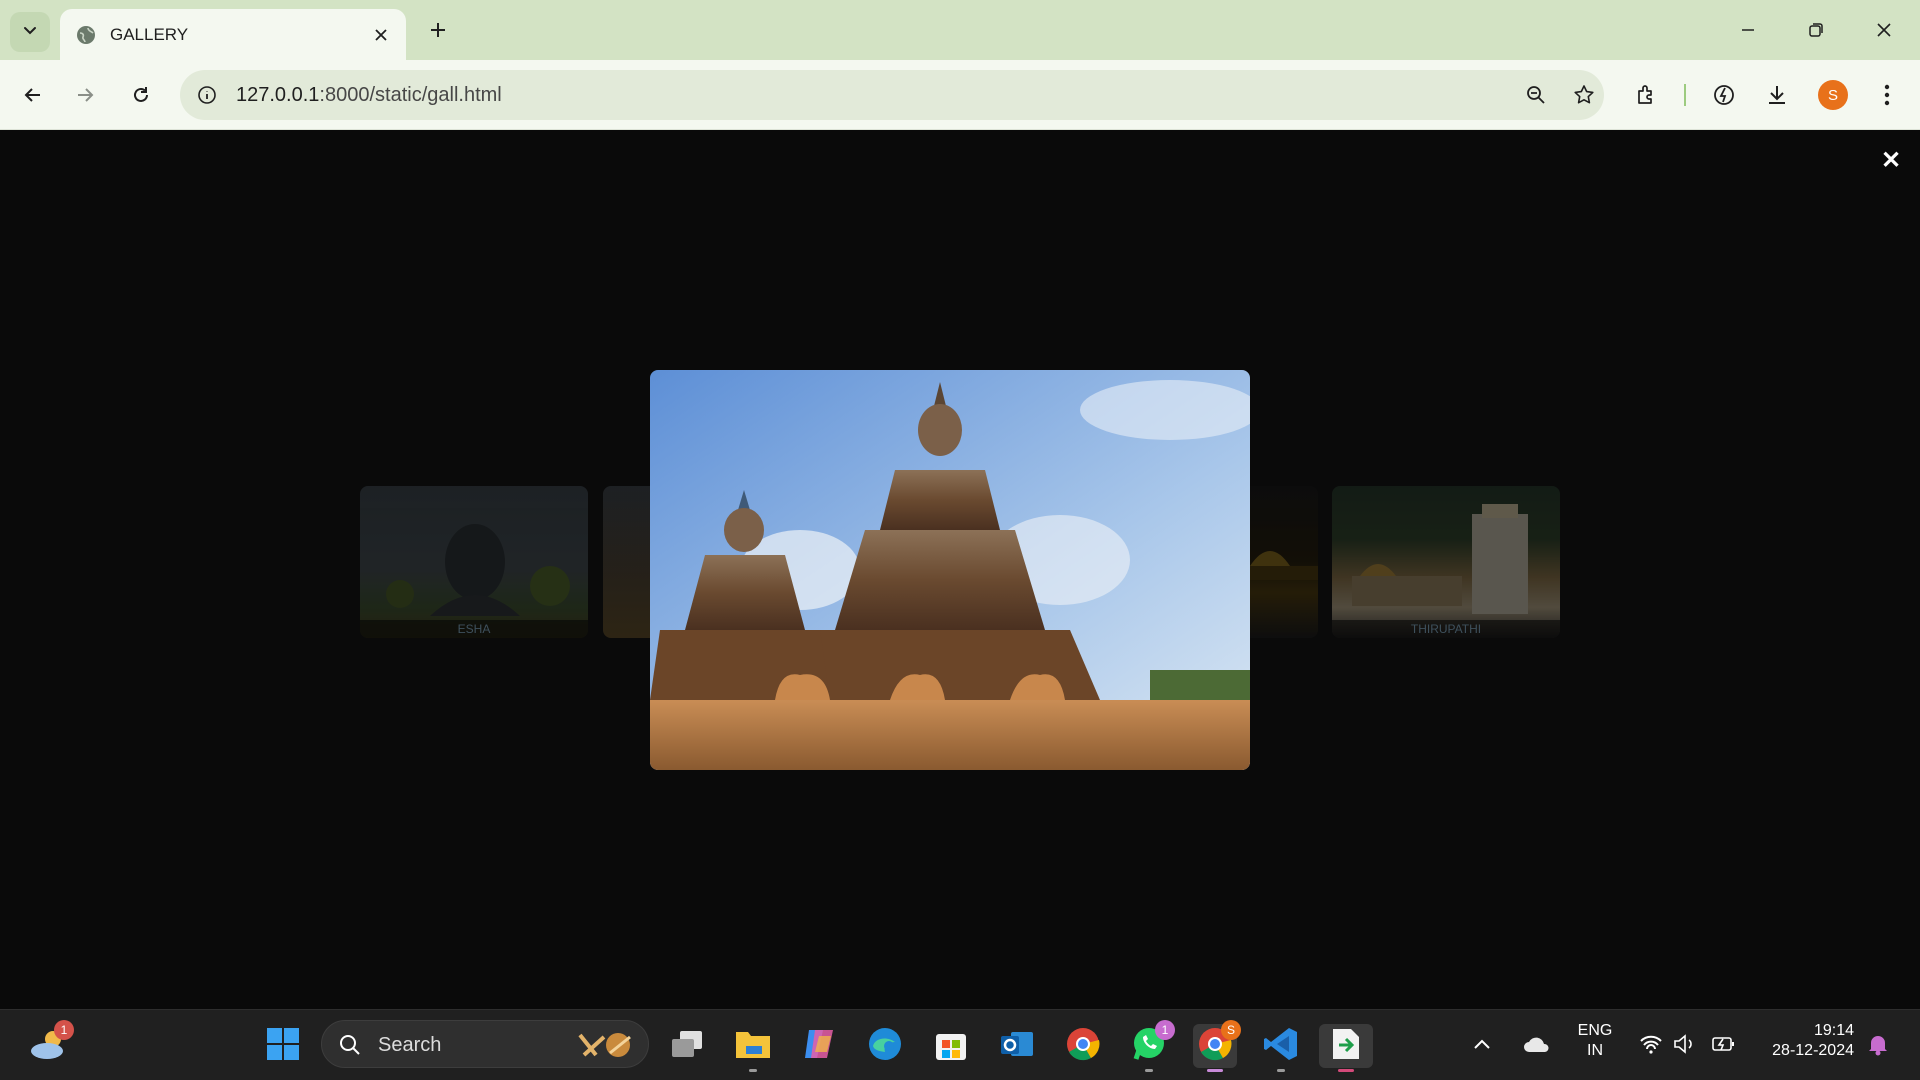 This screenshot has height=1080, width=1920. What do you see at coordinates (892, 95) in the screenshot?
I see `address-bar: 127.0.0.1:8000/static/gall.html` at bounding box center [892, 95].